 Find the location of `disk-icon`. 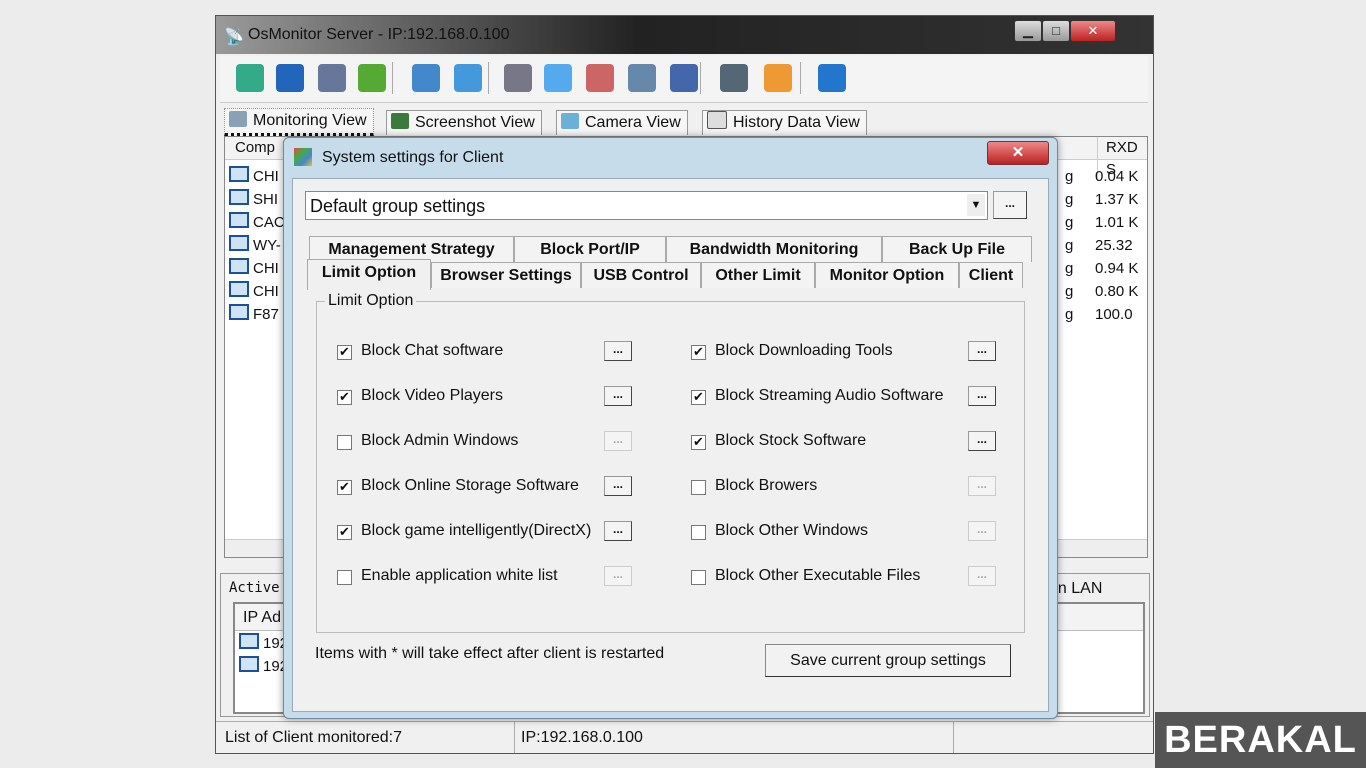

disk-icon is located at coordinates (684, 78).